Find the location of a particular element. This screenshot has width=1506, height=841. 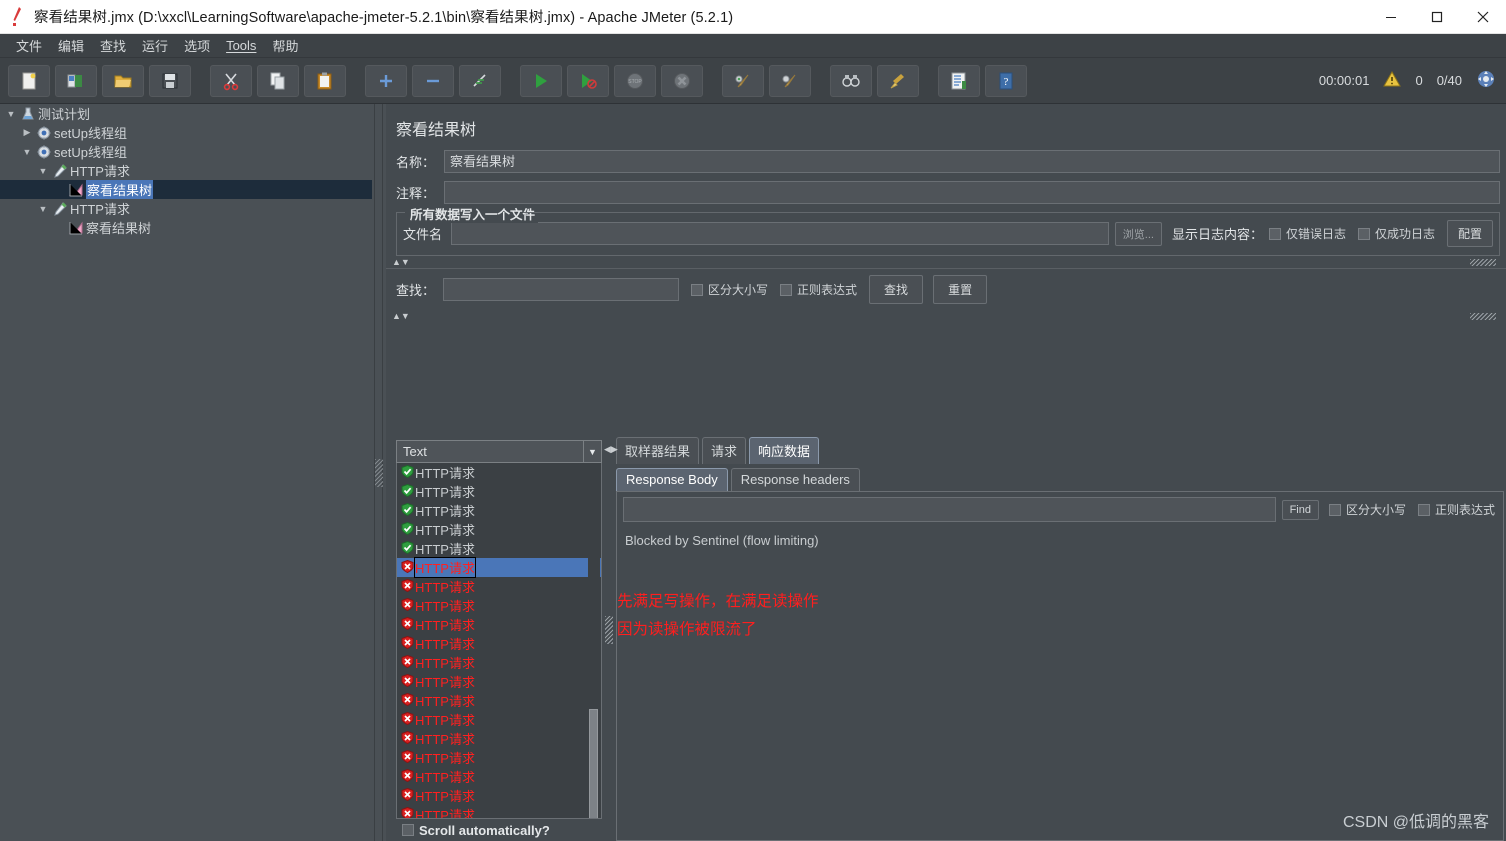

horizontal-splitter is located at coordinates (379, 472).